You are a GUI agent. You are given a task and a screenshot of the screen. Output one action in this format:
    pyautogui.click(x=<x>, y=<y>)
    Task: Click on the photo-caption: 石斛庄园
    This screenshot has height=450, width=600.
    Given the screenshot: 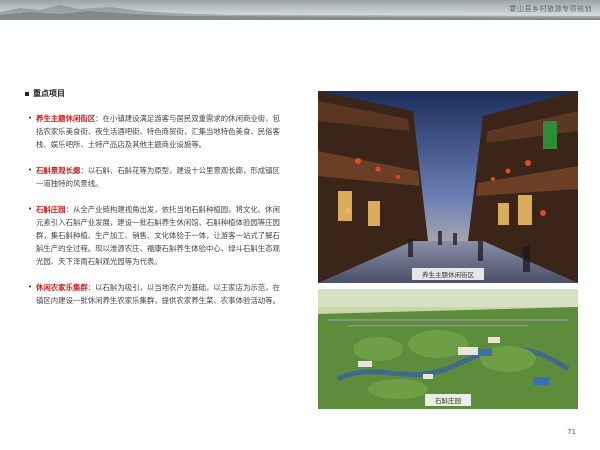 What is the action you would take?
    pyautogui.click(x=448, y=400)
    